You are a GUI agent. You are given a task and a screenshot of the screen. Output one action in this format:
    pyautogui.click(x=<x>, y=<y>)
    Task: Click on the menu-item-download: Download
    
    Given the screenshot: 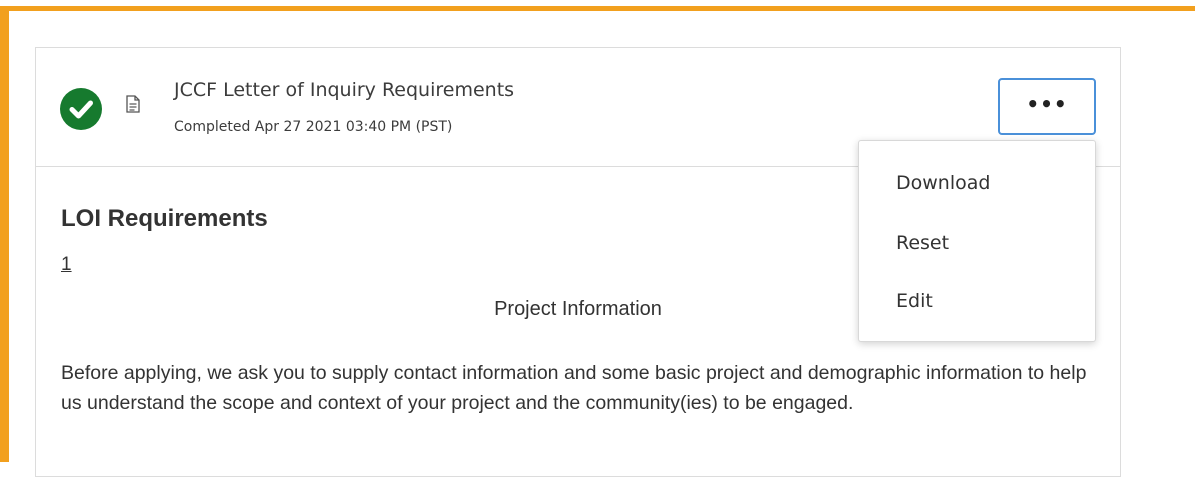 What is the action you would take?
    pyautogui.click(x=943, y=183)
    